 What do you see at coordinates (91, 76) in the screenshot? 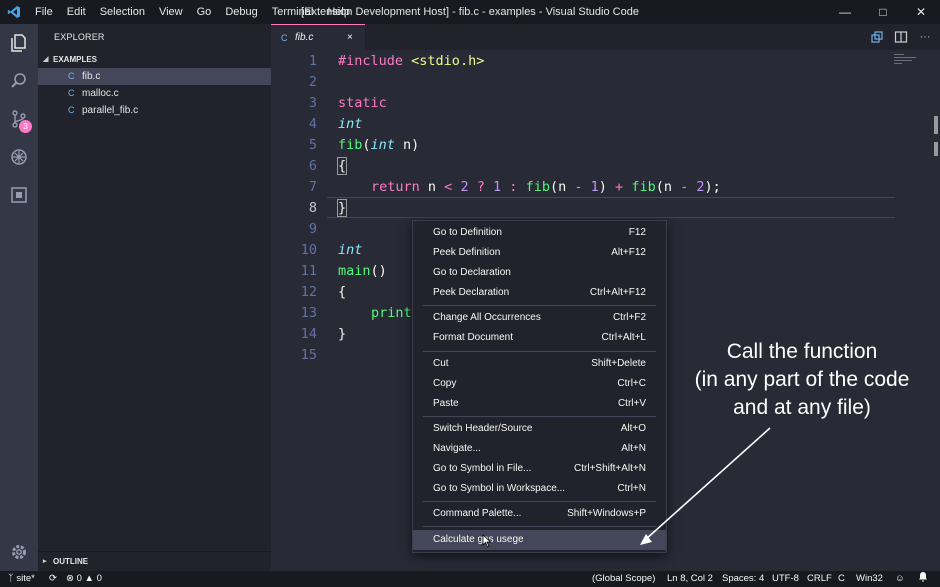
I see `file-name: fib.c` at bounding box center [91, 76].